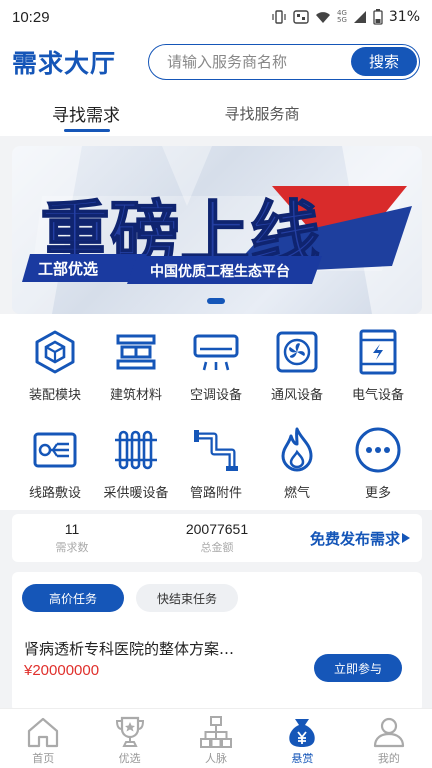  Describe the element at coordinates (215, 395) in the screenshot. I see `category-label: 空调设备` at that location.